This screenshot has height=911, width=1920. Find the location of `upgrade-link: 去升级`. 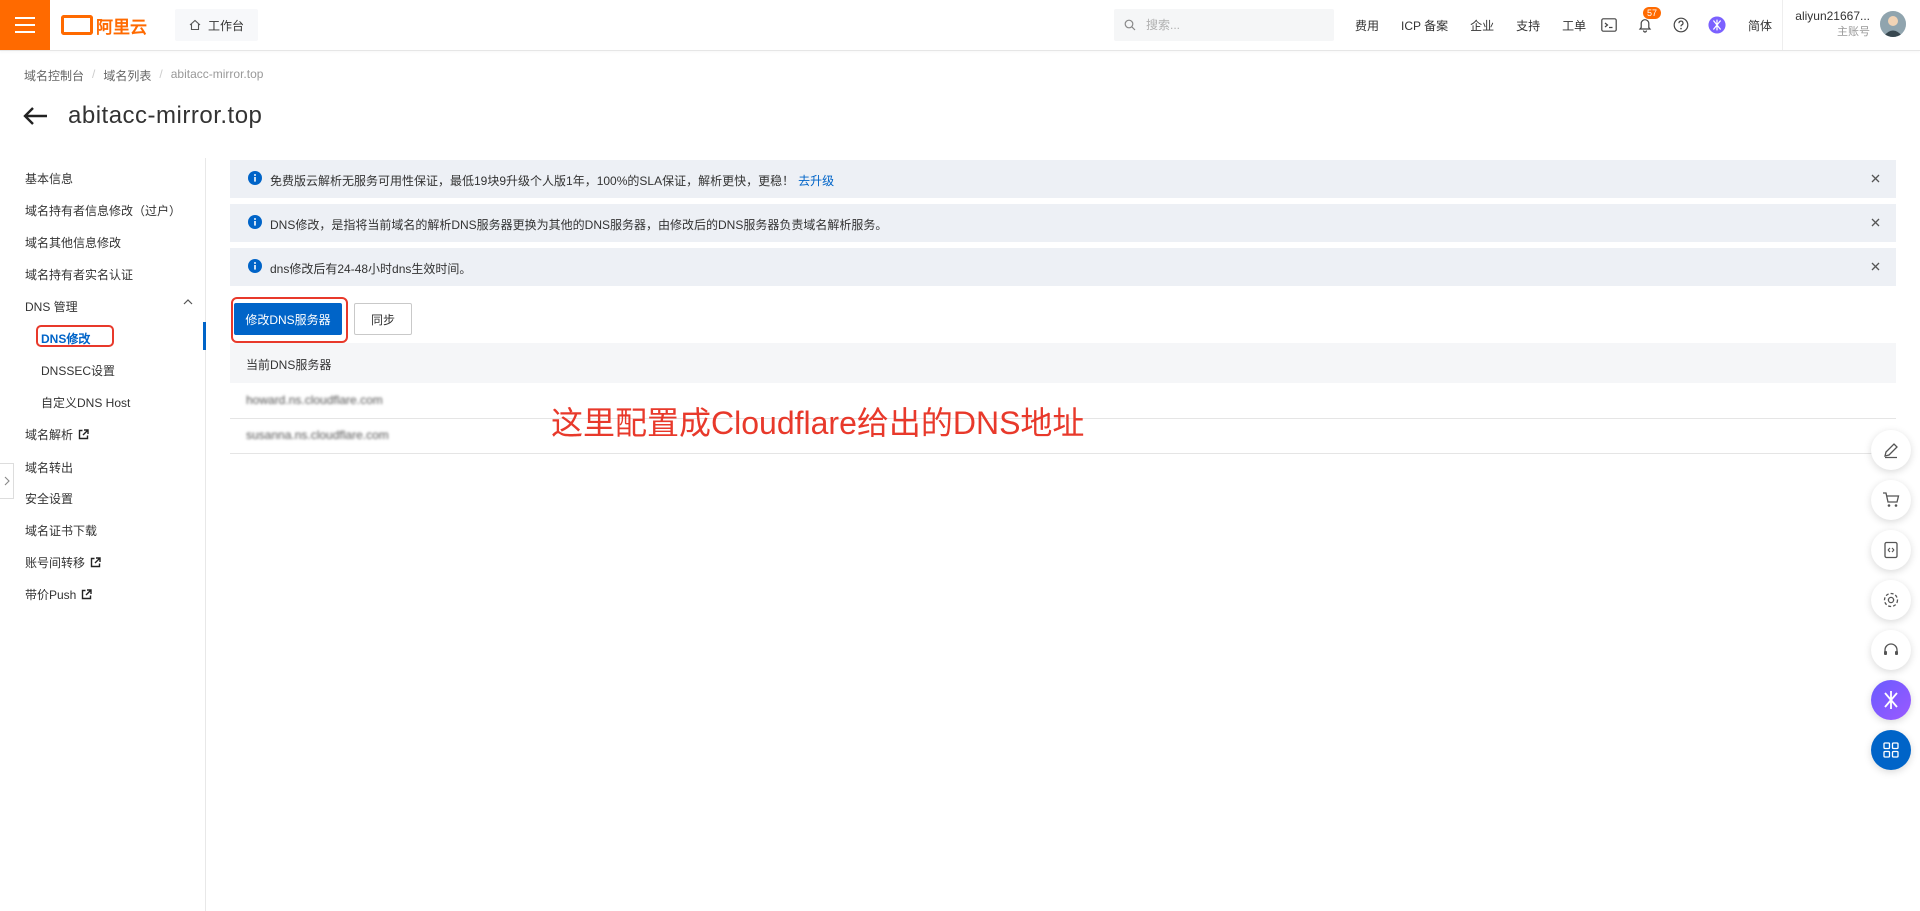

upgrade-link: 去升级 is located at coordinates (816, 181).